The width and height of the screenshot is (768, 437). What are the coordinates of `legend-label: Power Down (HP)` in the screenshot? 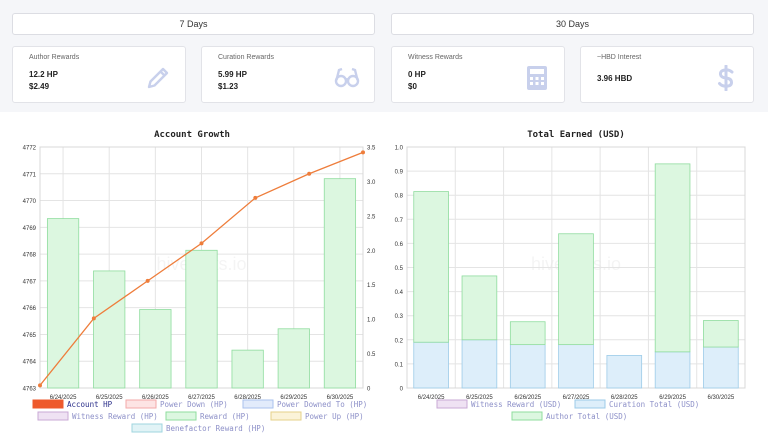 It's located at (194, 404).